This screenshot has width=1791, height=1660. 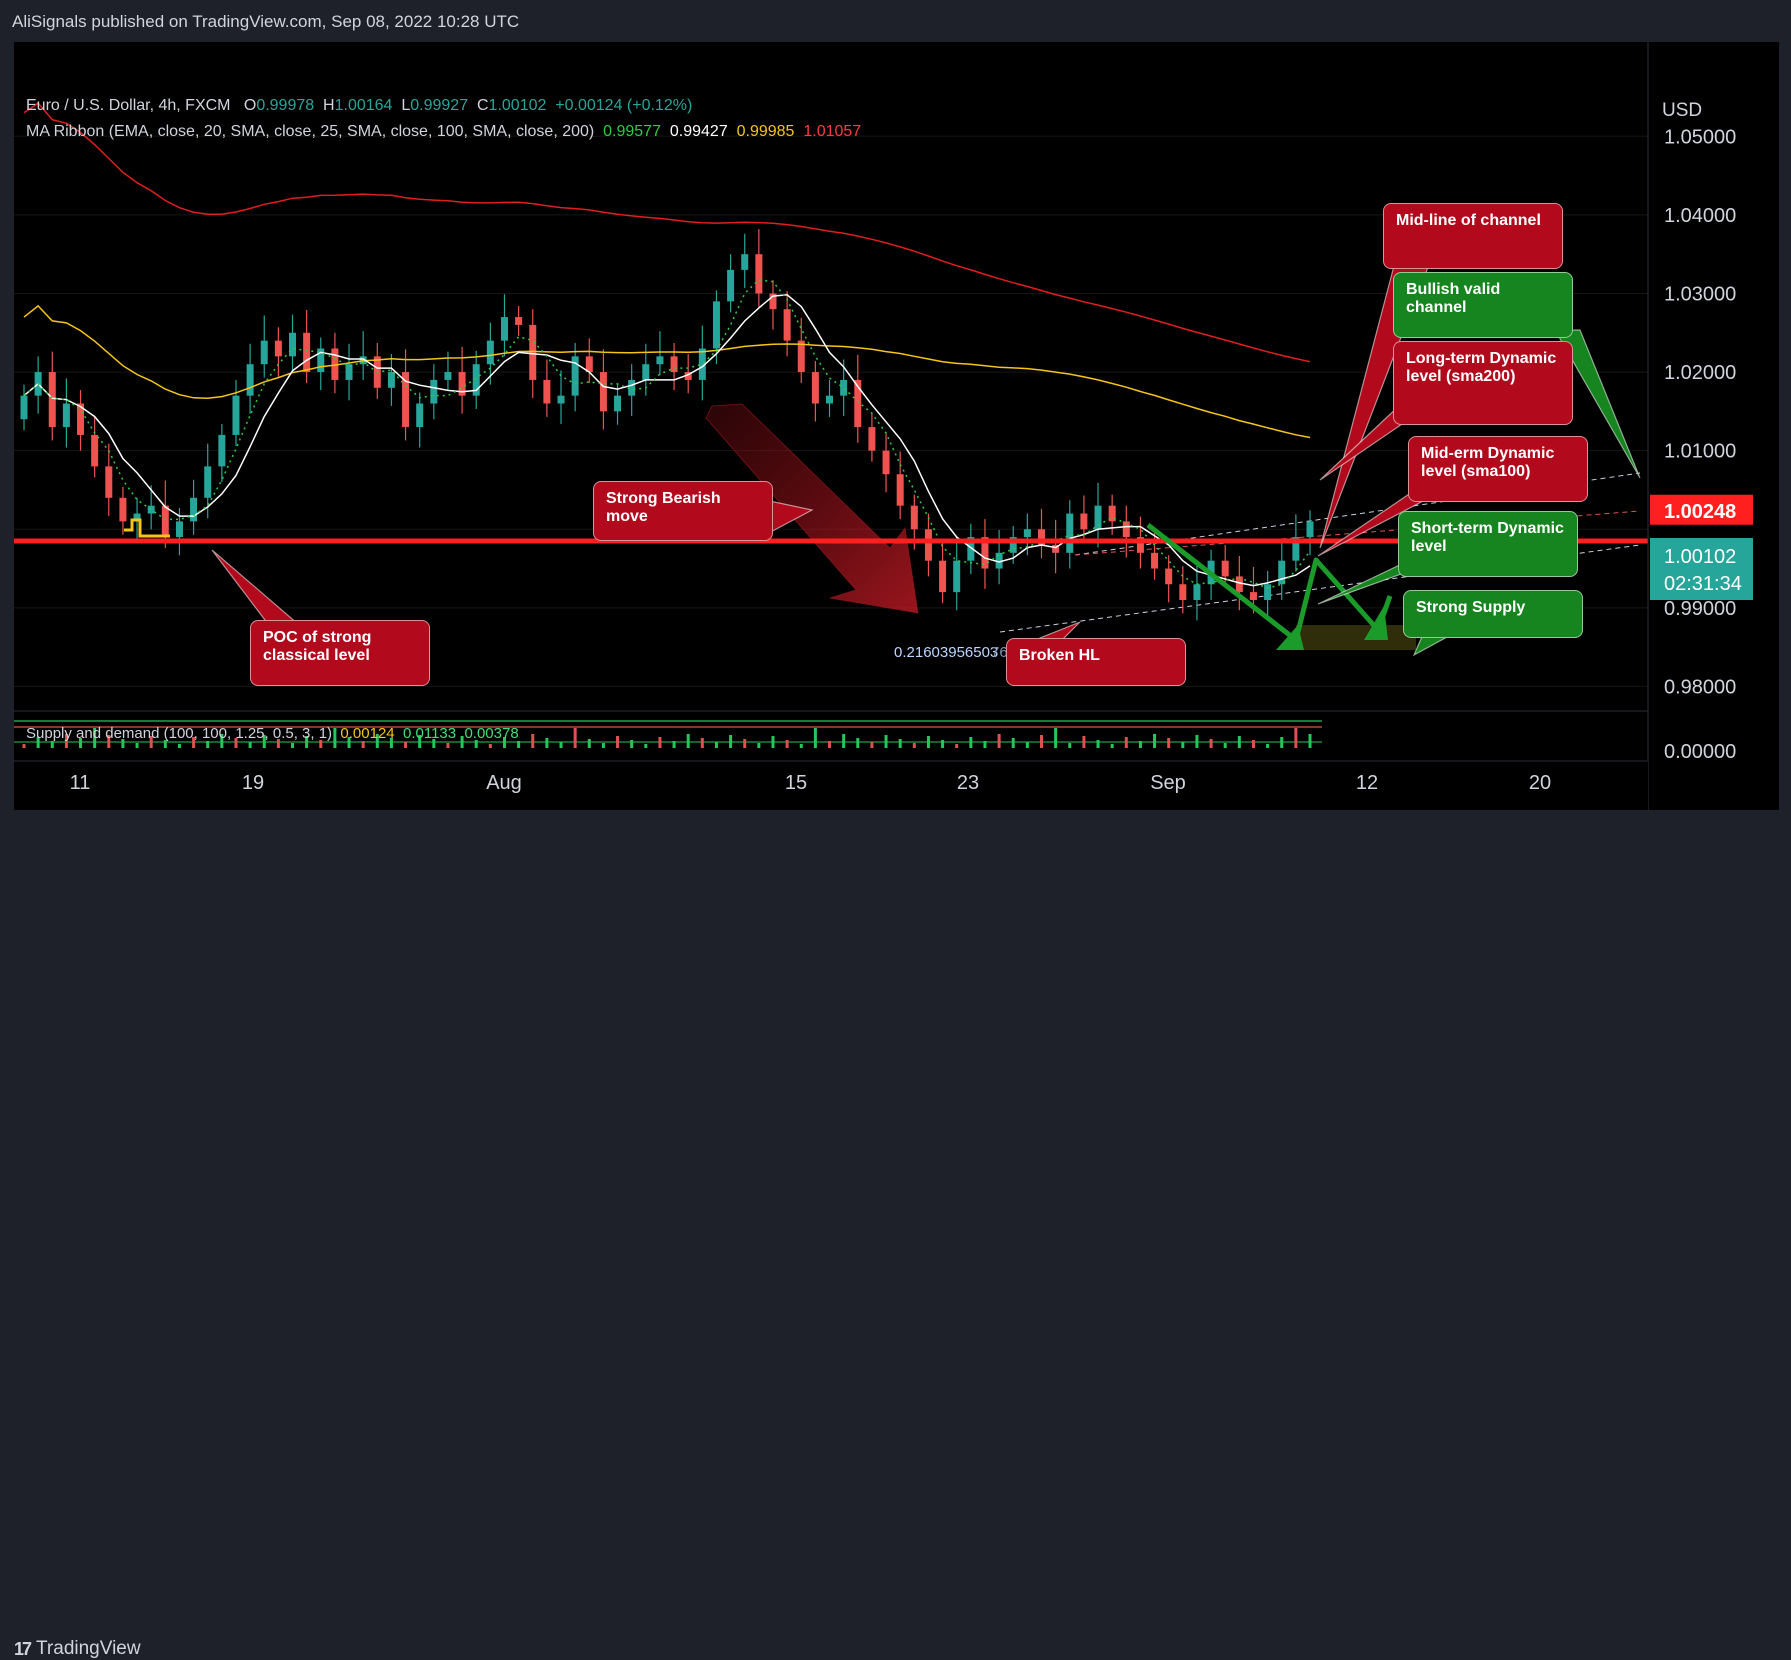 I want to click on red-level-label: 1.00248, so click(x=1700, y=512).